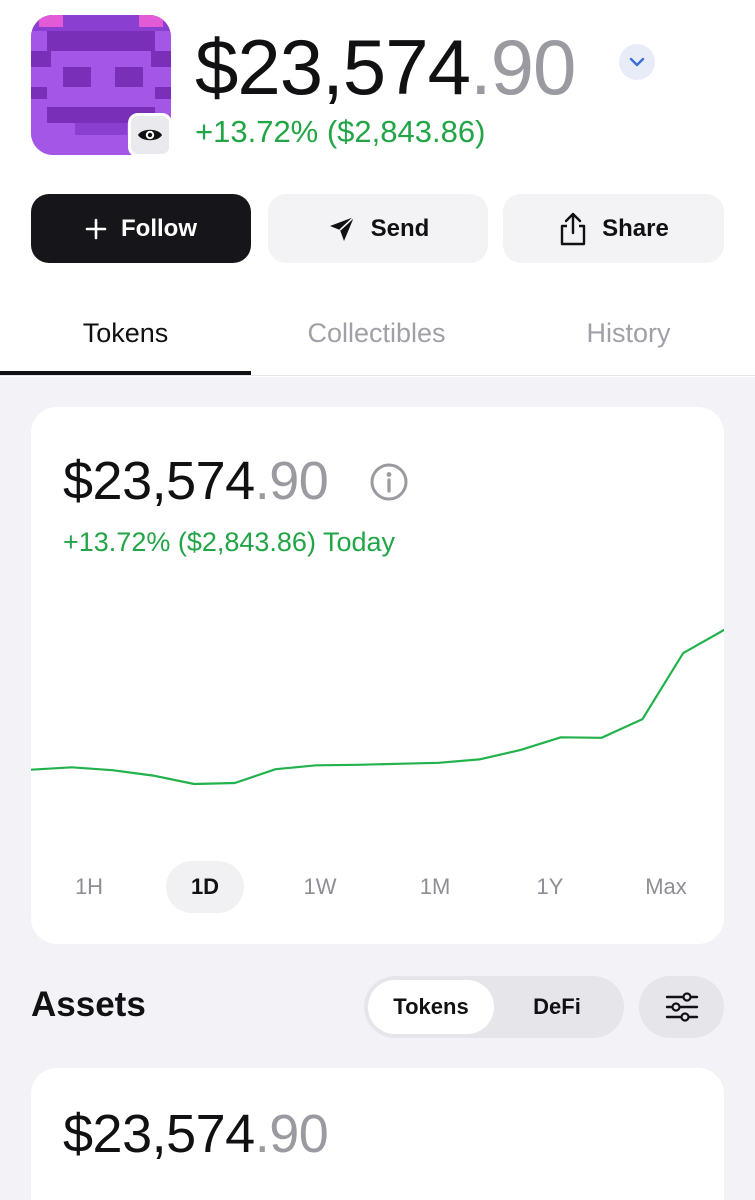 Image resolution: width=755 pixels, height=1200 pixels. What do you see at coordinates (291, 1134) in the screenshot?
I see `assets-balance-dec: .90` at bounding box center [291, 1134].